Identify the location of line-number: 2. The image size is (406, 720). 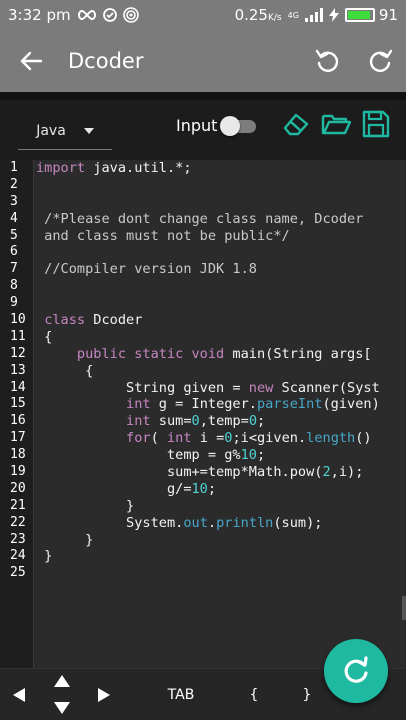
(14, 184).